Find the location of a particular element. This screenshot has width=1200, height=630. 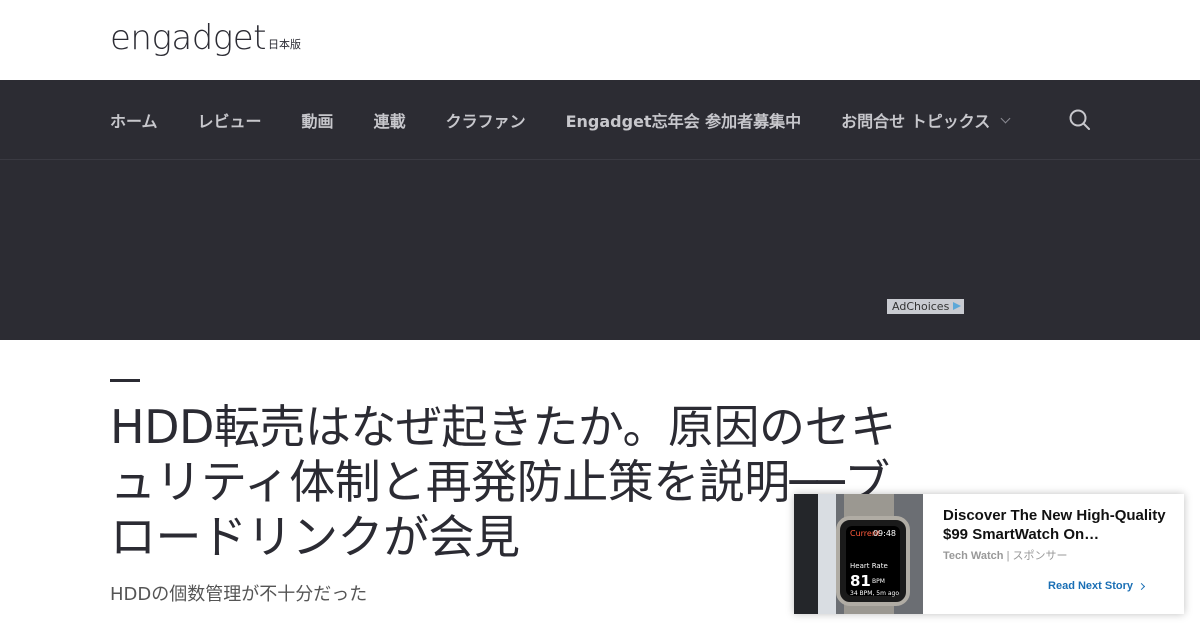

nav-item-contact-topics: お問合せ トピックス is located at coordinates (926, 120).